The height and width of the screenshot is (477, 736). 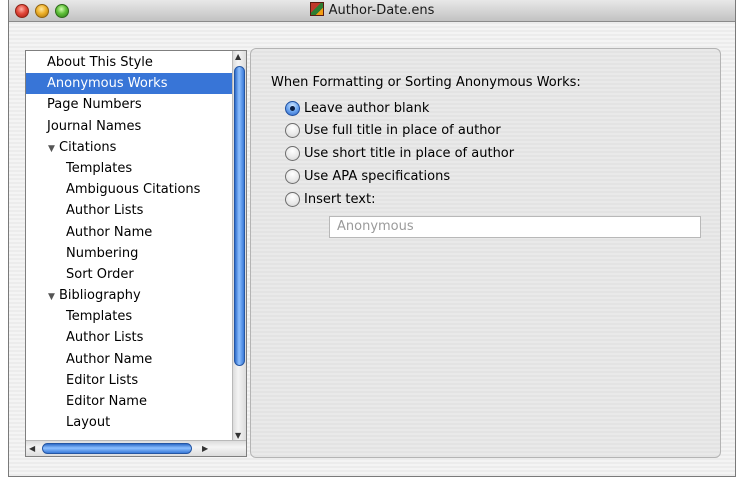 I want to click on sidebar-item-label: Numbering, so click(x=102, y=253).